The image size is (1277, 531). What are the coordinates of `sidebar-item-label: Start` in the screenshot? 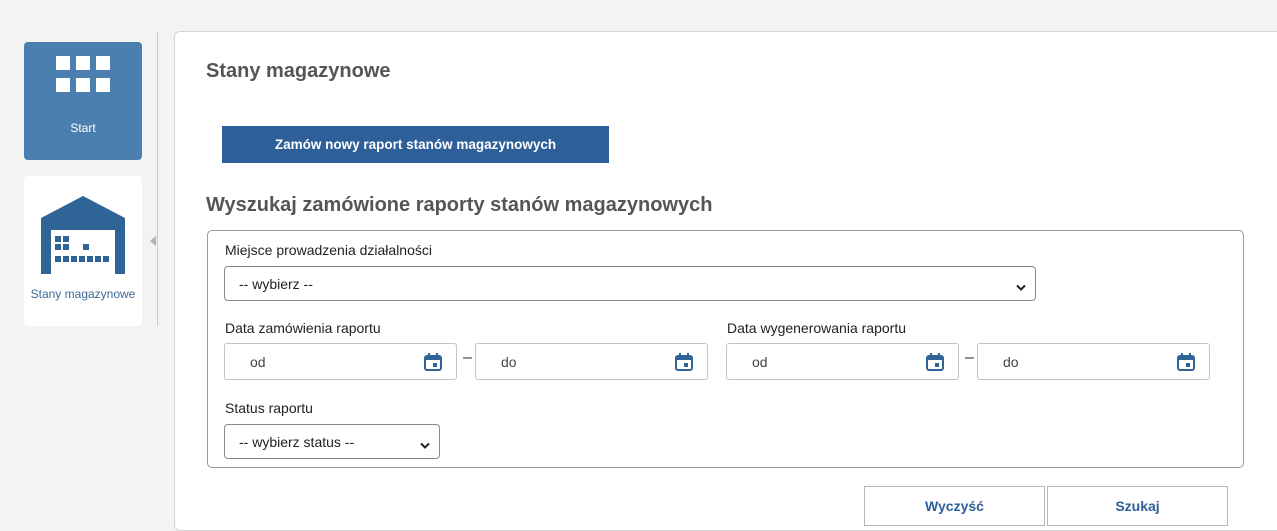 It's located at (83, 128).